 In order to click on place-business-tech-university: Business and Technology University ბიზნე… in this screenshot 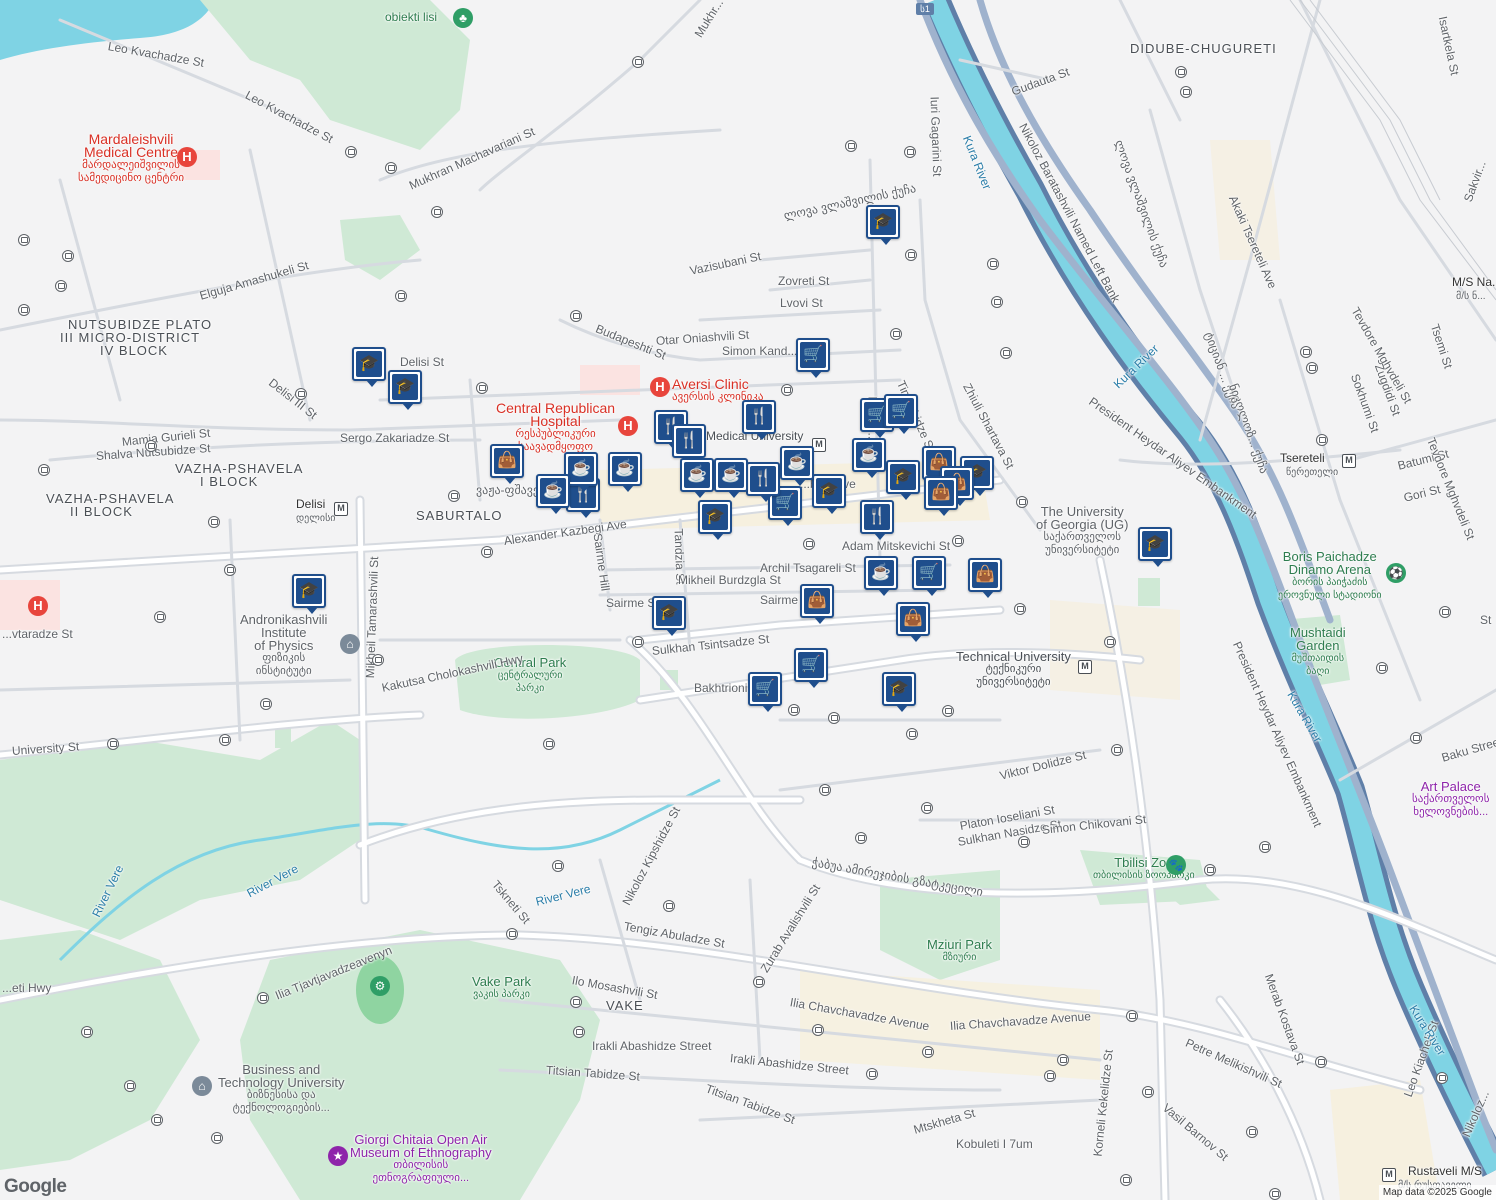, I will do `click(281, 1089)`.